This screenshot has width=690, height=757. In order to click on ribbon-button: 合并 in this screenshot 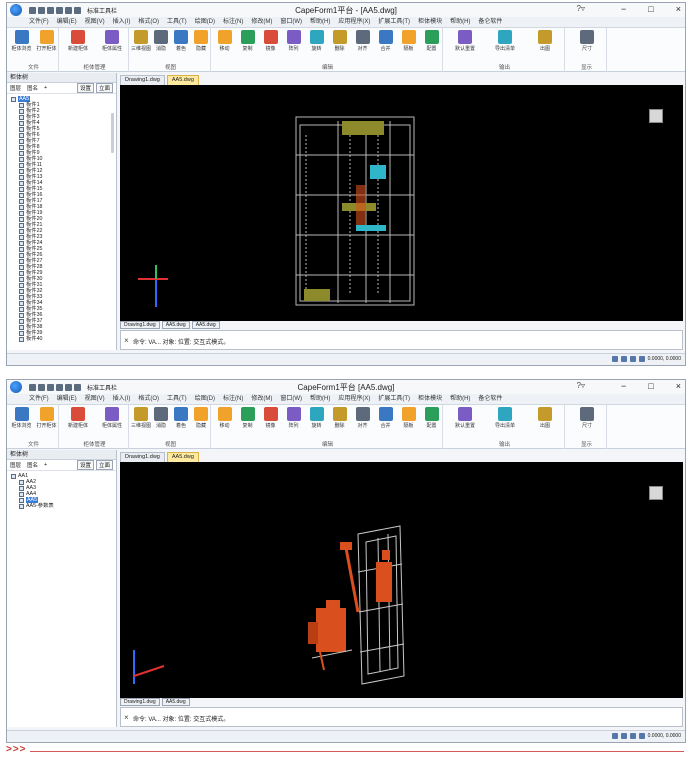, I will do `click(386, 422)`.